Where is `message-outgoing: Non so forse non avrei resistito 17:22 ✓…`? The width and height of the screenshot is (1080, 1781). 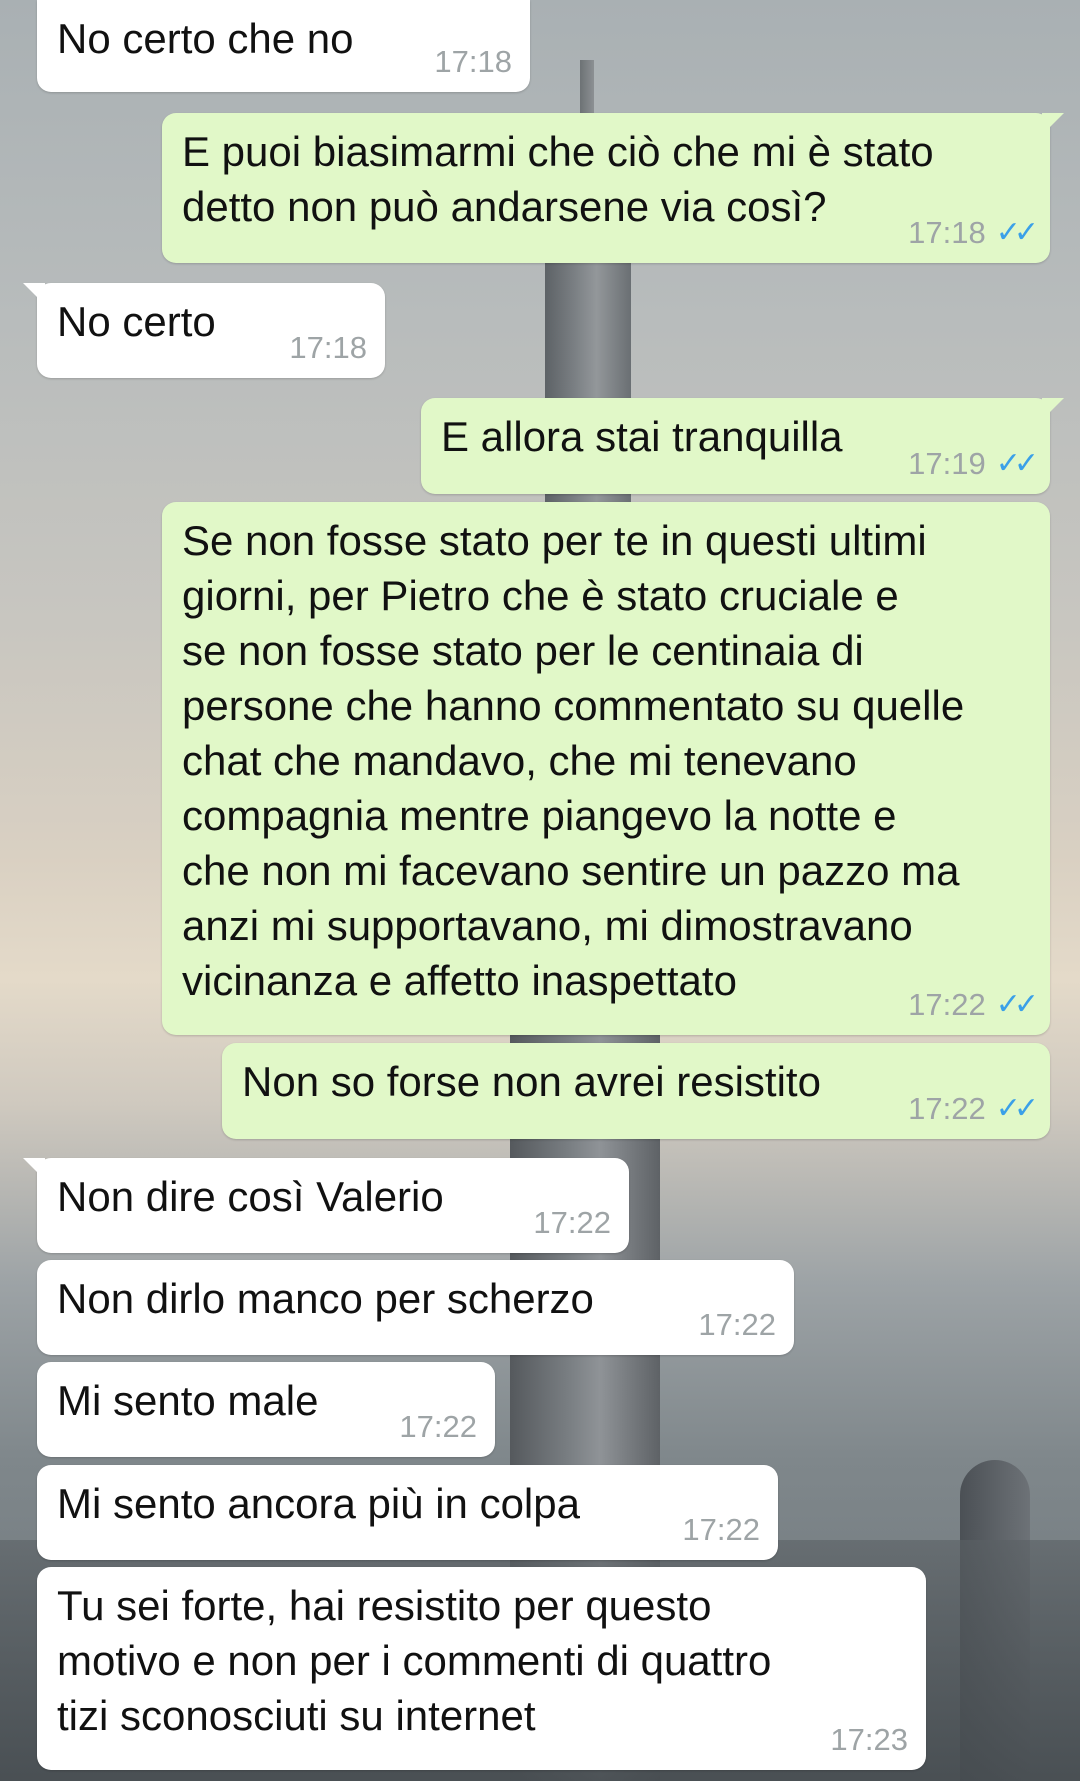 message-outgoing: Non so forse non avrei resistito 17:22 ✓… is located at coordinates (636, 1091).